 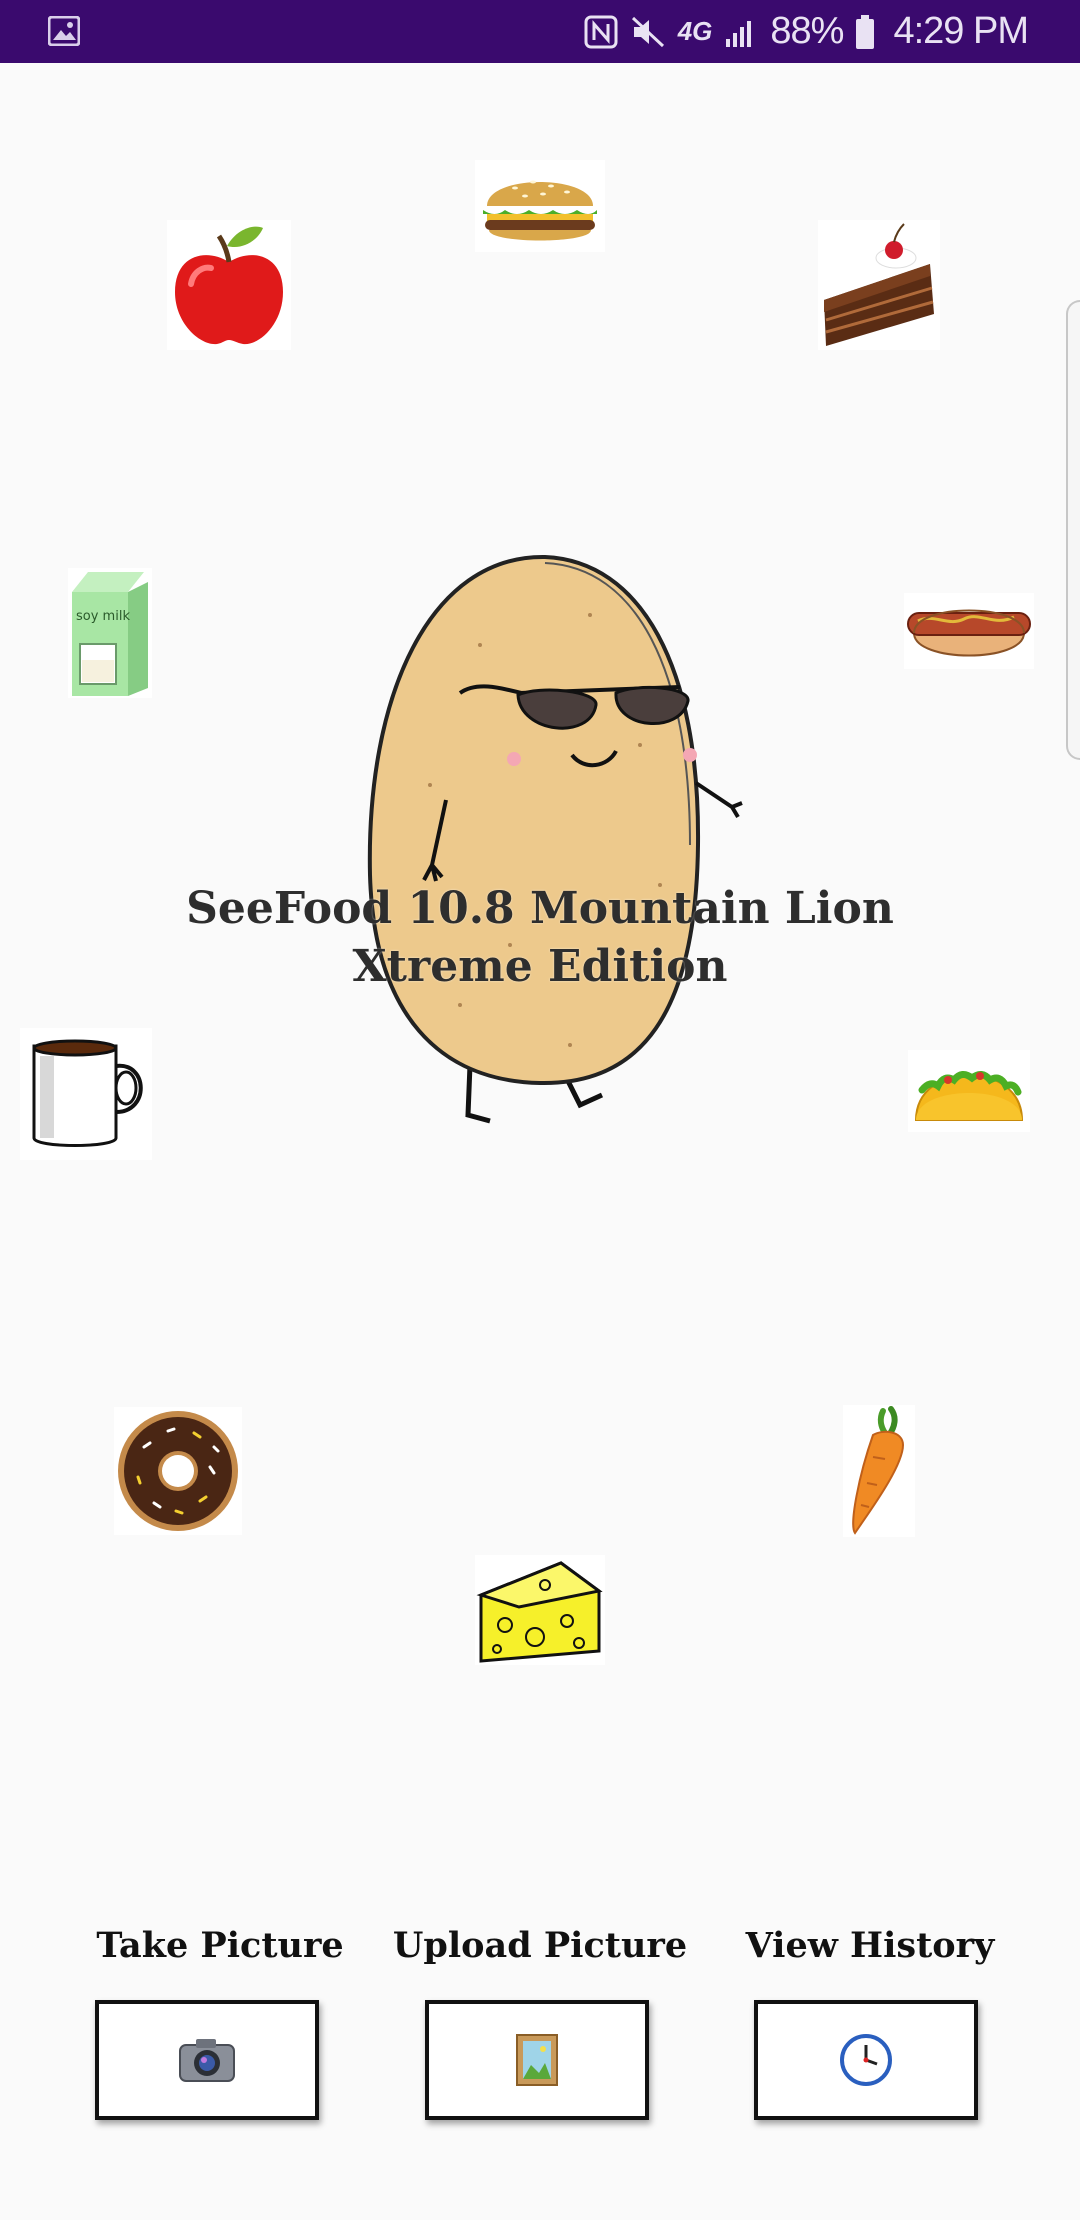 I want to click on clock-icon, so click(x=866, y=2060).